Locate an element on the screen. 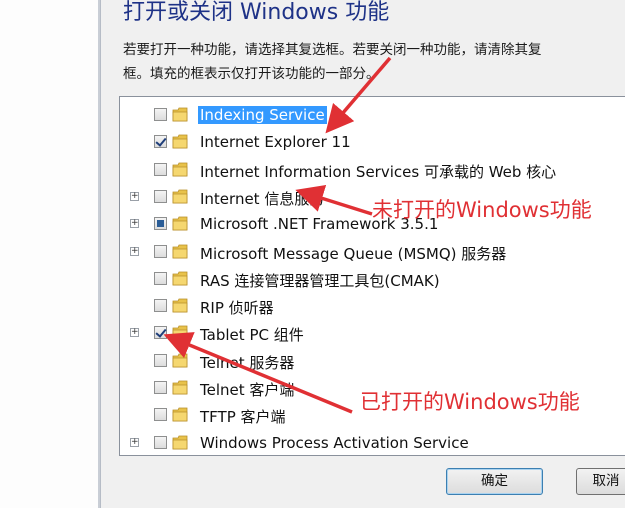 This screenshot has width=625, height=508. feature-label: Internet Explorer 11 is located at coordinates (275, 142).